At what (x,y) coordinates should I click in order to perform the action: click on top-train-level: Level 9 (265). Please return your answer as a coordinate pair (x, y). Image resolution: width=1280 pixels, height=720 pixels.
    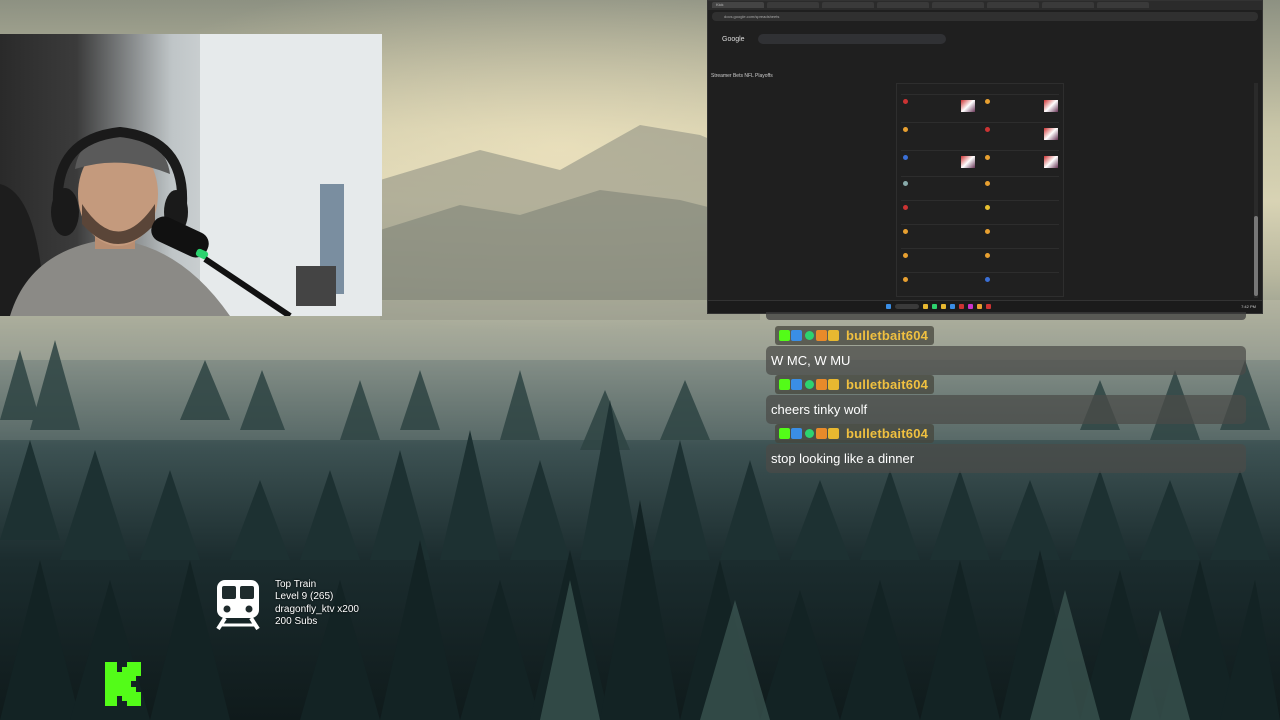
    Looking at the image, I should click on (304, 597).